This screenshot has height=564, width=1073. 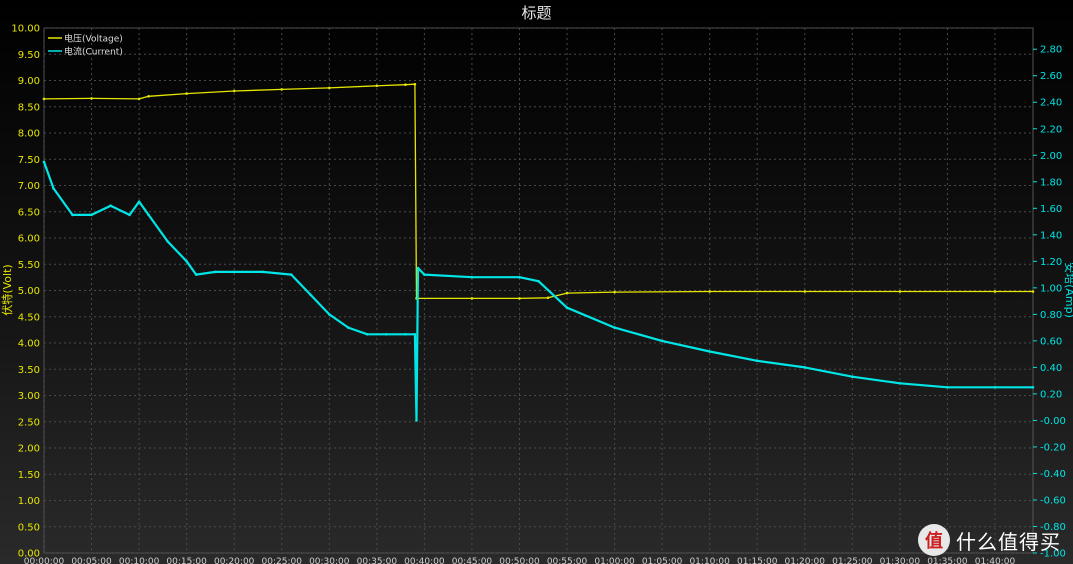 I want to click on y2-tick-label: 1.60, so click(x=1051, y=209).